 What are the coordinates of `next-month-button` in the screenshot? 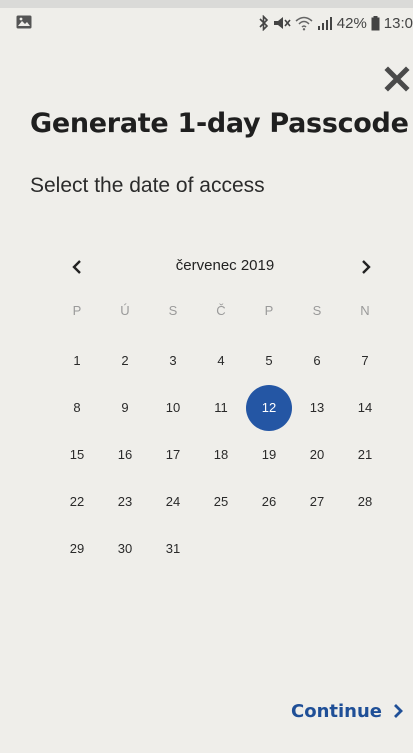 It's located at (366, 267).